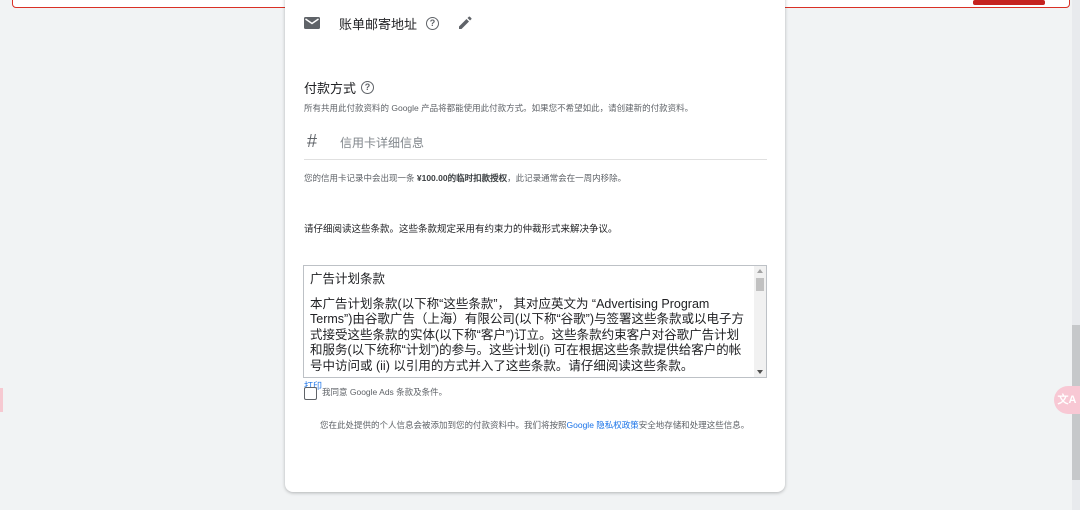 This screenshot has width=1080, height=510. I want to click on hold-note-prefix: 您的信用卡记录中会出现一条, so click(360, 178).